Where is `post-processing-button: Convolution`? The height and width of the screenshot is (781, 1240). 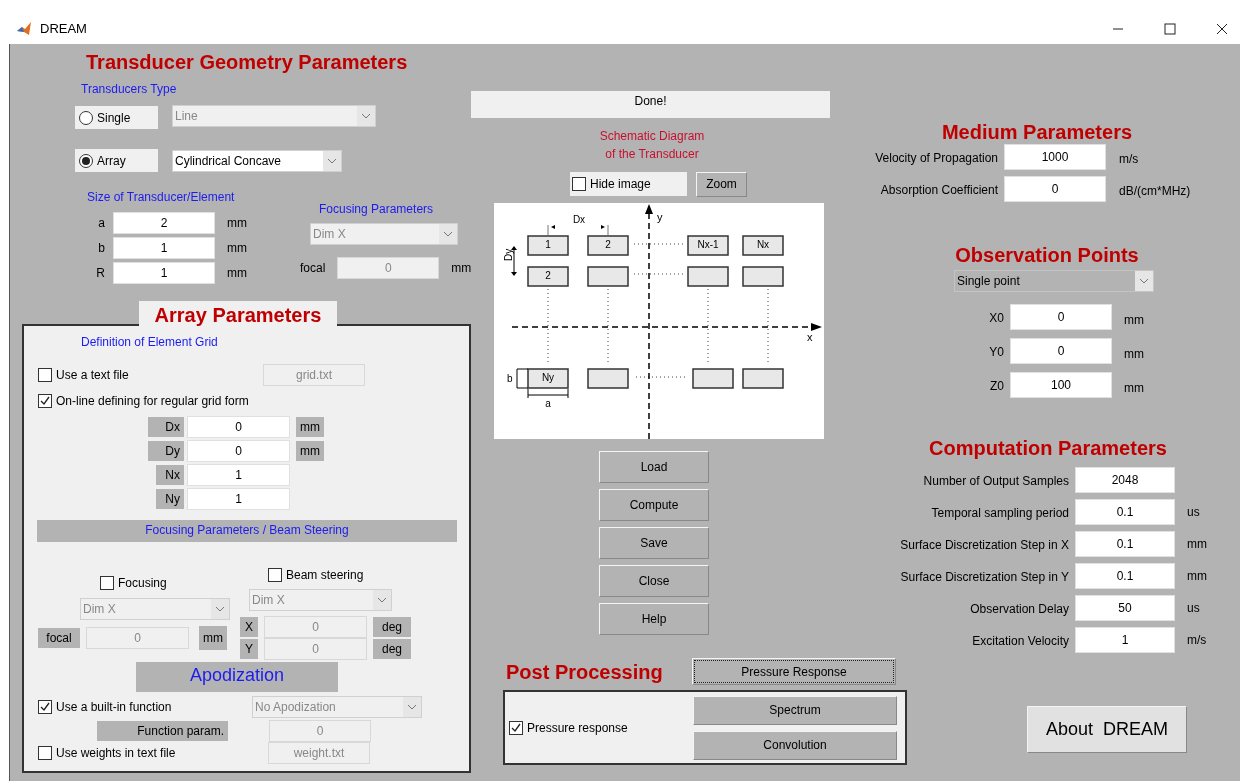 post-processing-button: Convolution is located at coordinates (795, 745).